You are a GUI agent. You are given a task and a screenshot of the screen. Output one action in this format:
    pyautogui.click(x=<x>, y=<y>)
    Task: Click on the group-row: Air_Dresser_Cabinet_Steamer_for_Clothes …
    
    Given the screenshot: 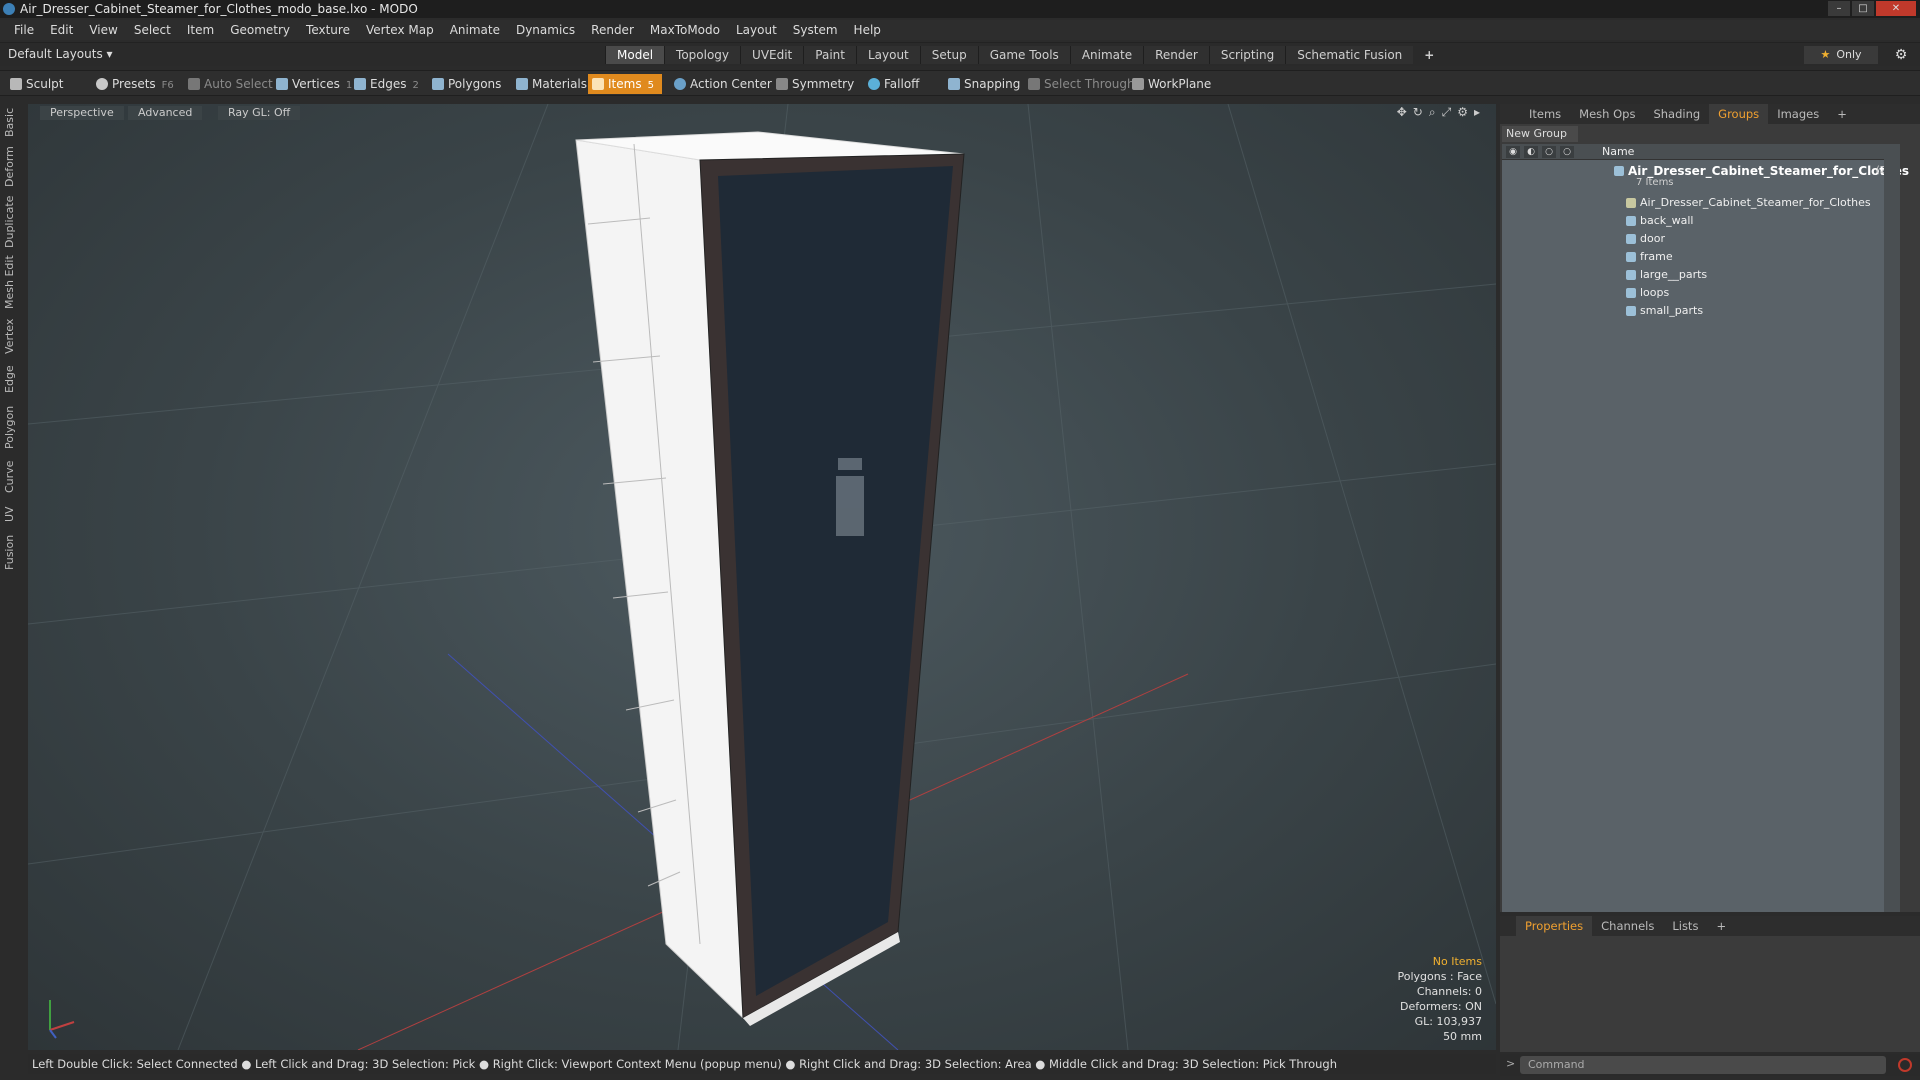 What is the action you would take?
    pyautogui.click(x=1705, y=171)
    